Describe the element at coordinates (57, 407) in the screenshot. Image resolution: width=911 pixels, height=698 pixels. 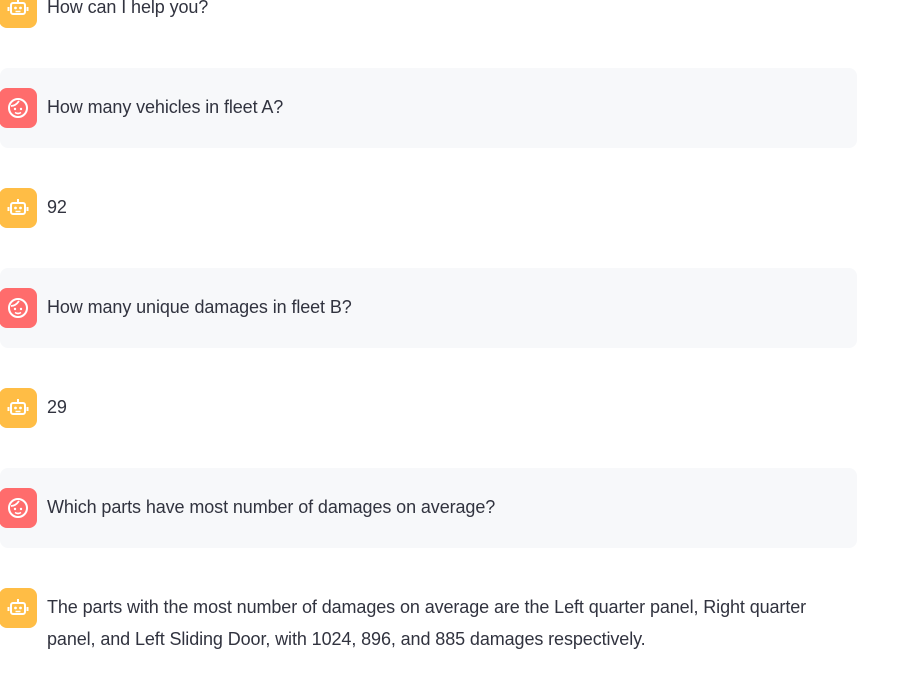
I see `message-text: 29` at that location.